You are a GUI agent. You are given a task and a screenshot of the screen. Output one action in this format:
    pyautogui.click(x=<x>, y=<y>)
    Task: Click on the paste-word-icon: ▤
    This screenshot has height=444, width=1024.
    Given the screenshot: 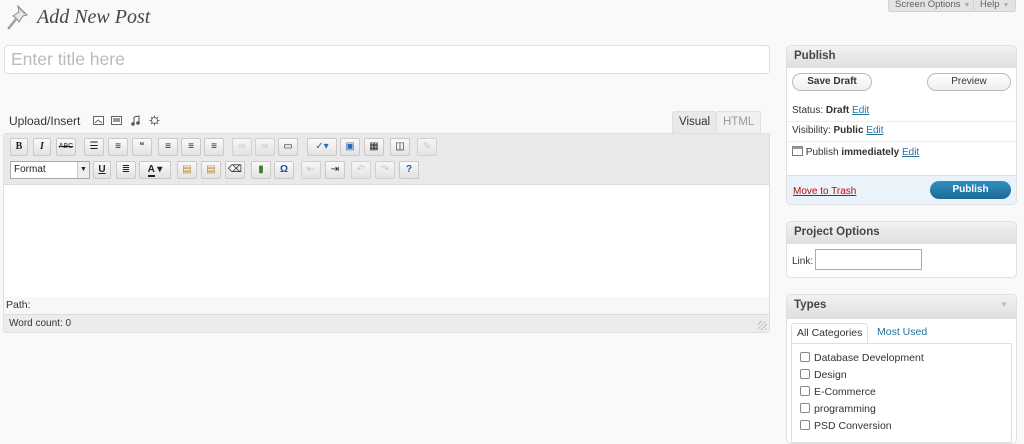 What is the action you would take?
    pyautogui.click(x=211, y=170)
    